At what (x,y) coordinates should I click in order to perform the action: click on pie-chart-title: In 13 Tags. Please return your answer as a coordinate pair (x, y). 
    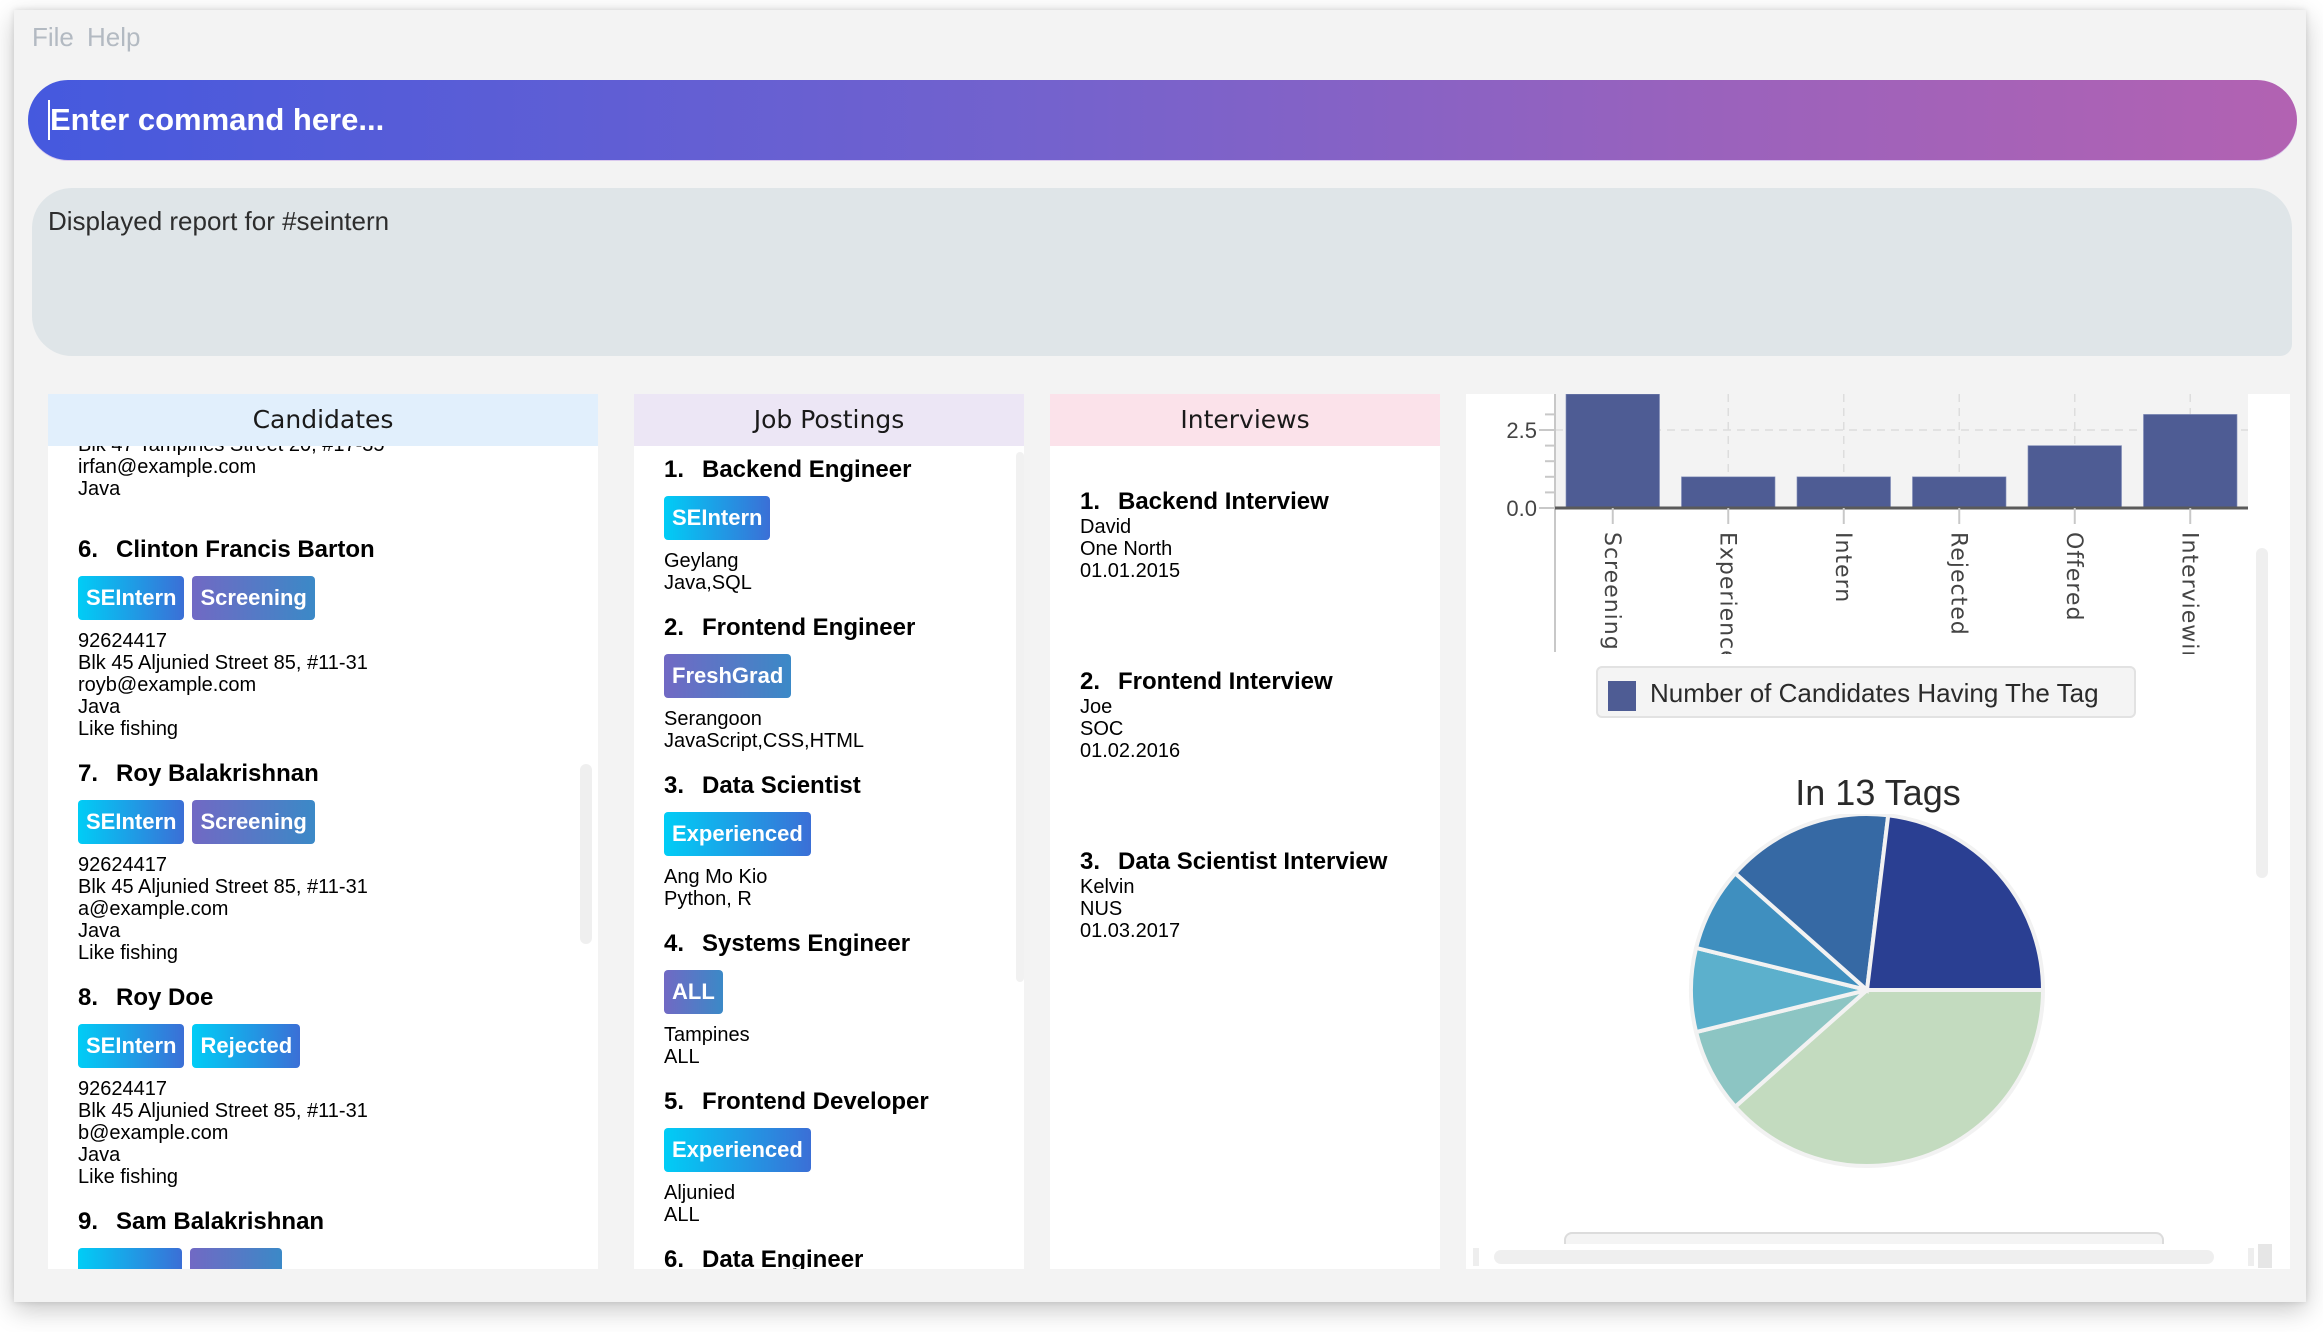
    Looking at the image, I should click on (1878, 792).